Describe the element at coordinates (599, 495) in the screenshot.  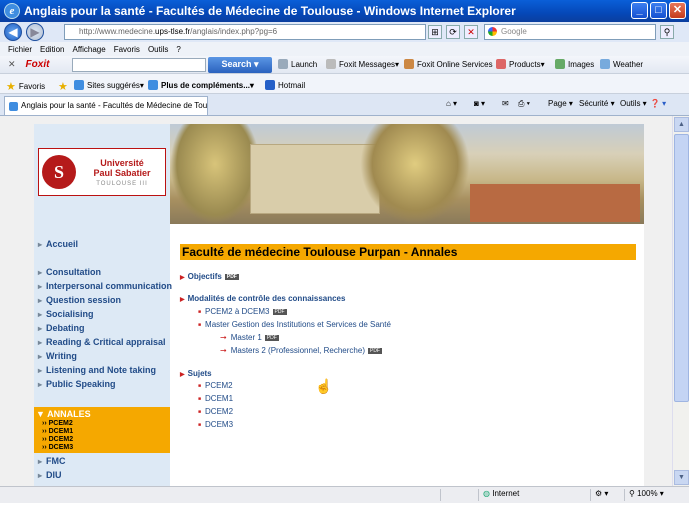
I see `protected-mode-icon: ⚙ ▾` at that location.